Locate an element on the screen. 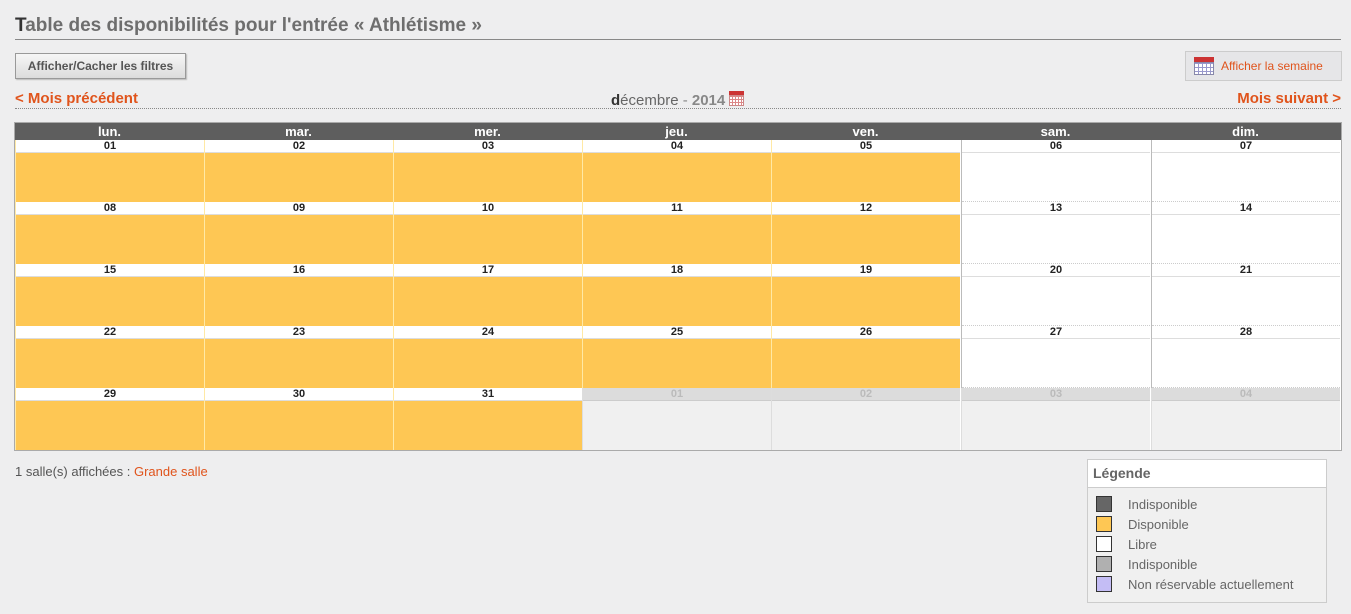  day-cell: 05 is located at coordinates (865, 171).